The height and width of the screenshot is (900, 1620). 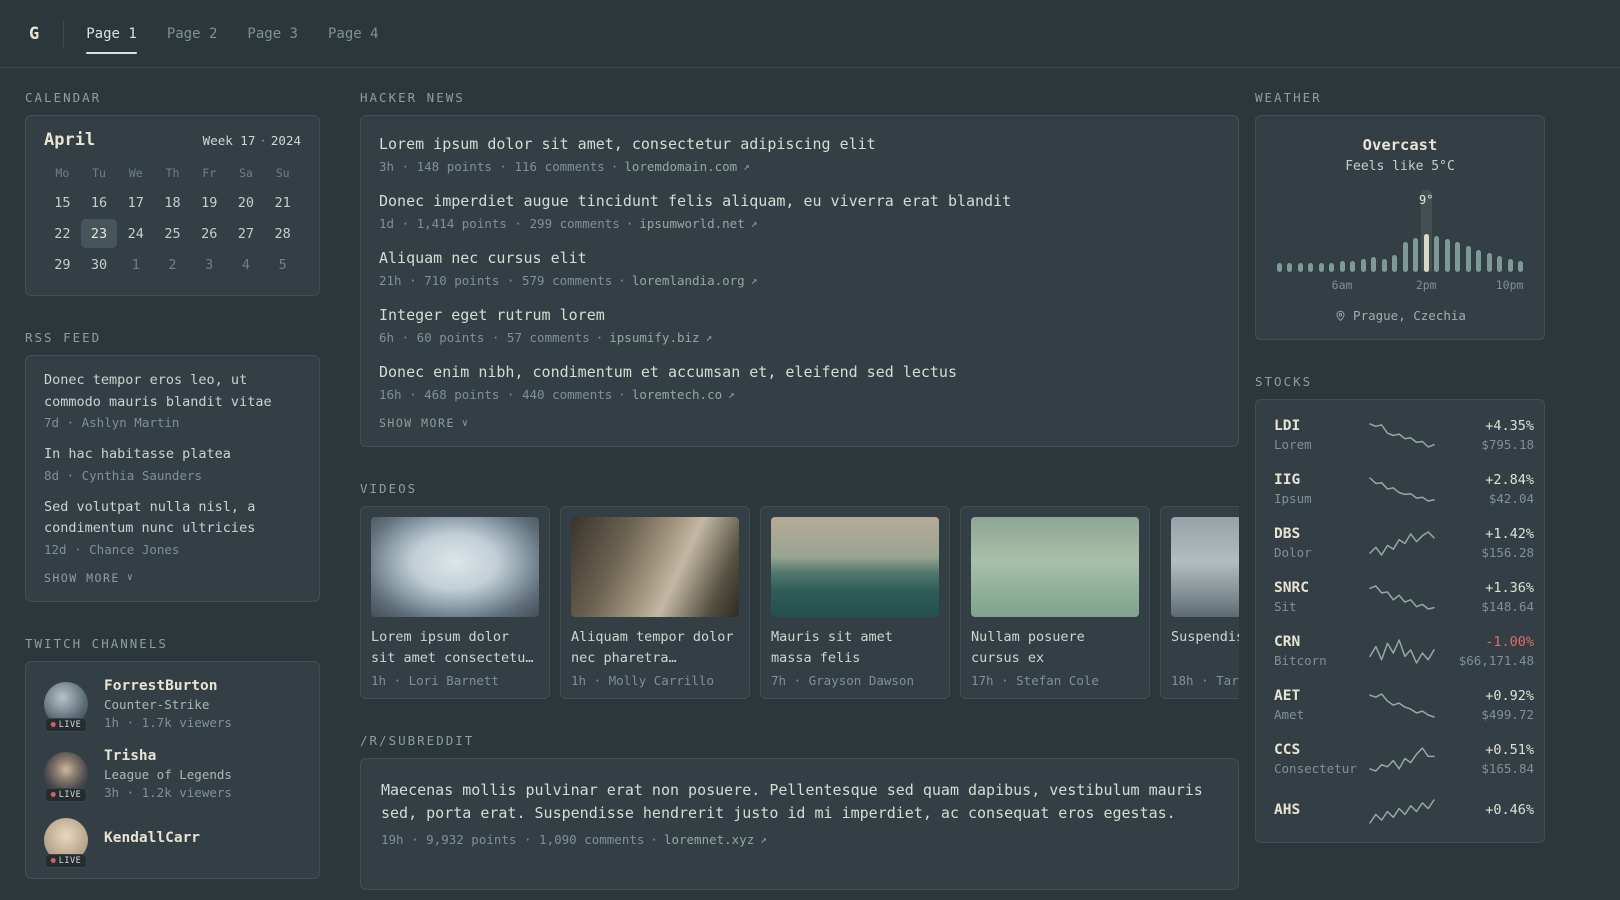 What do you see at coordinates (799, 258) in the screenshot?
I see `hn-title-link: Aliquam nec cursus elit` at bounding box center [799, 258].